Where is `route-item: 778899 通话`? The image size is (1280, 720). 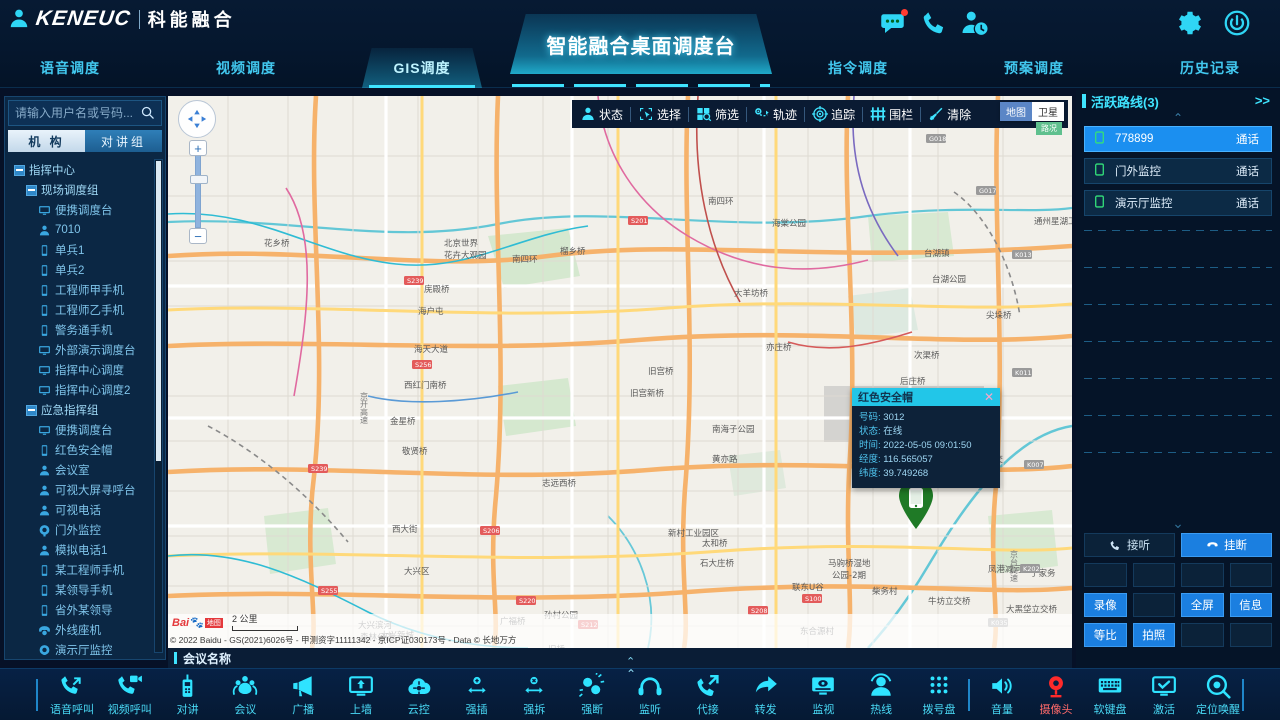 route-item: 778899 通话 is located at coordinates (1178, 139).